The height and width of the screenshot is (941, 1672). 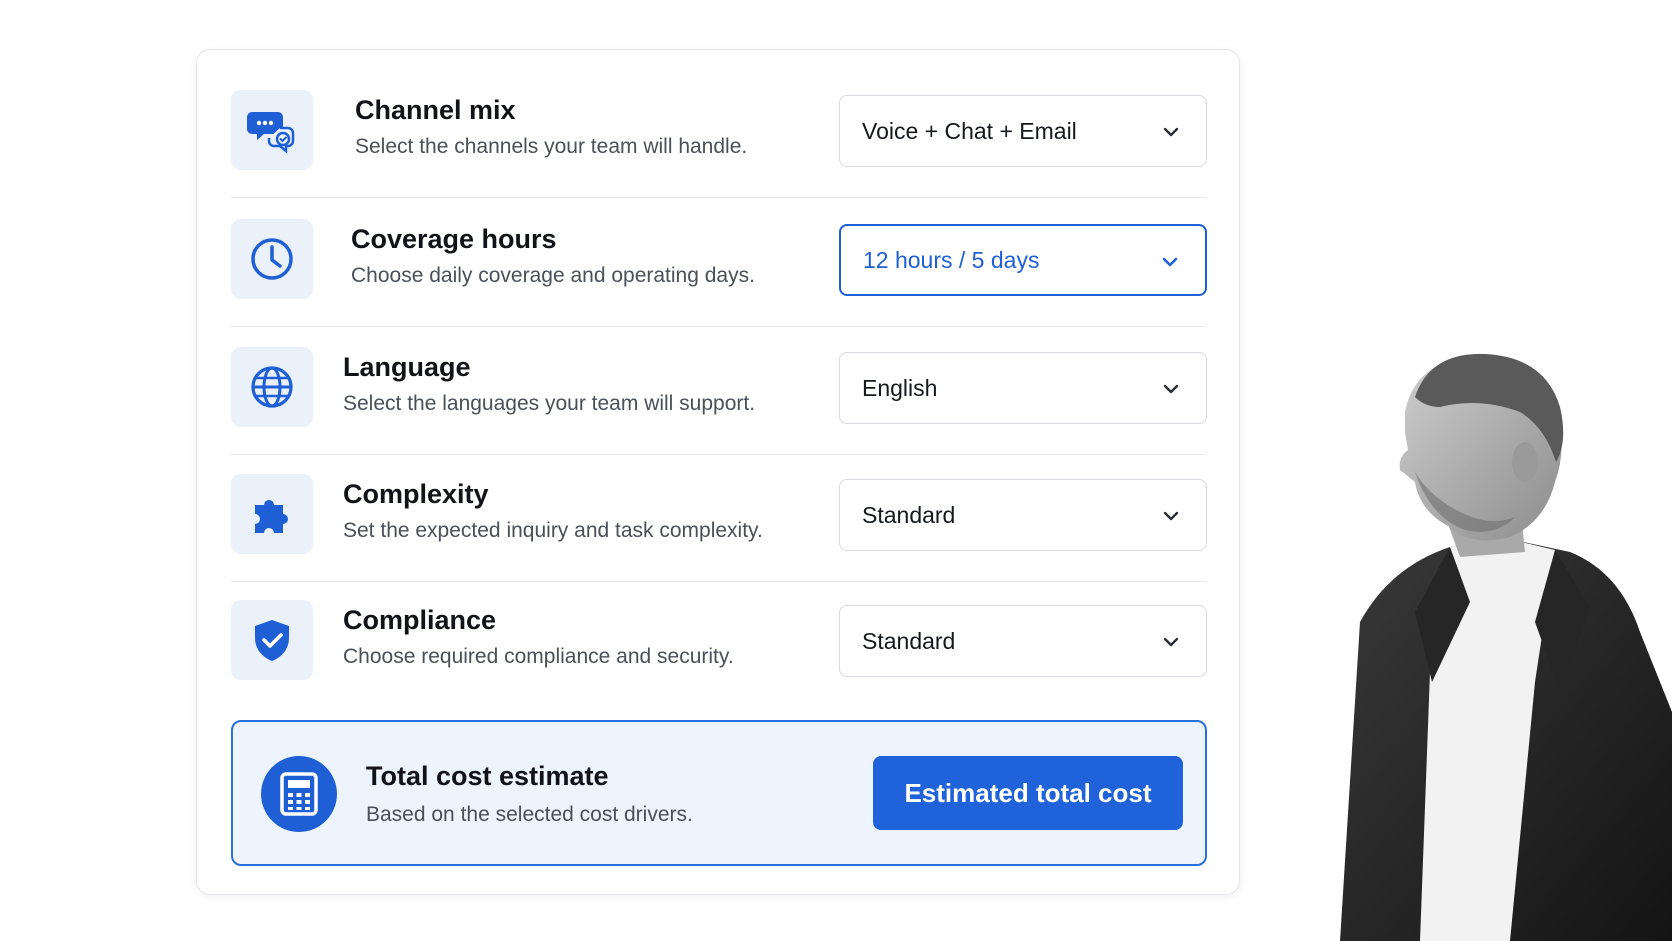 What do you see at coordinates (272, 387) in the screenshot?
I see `globe-icon` at bounding box center [272, 387].